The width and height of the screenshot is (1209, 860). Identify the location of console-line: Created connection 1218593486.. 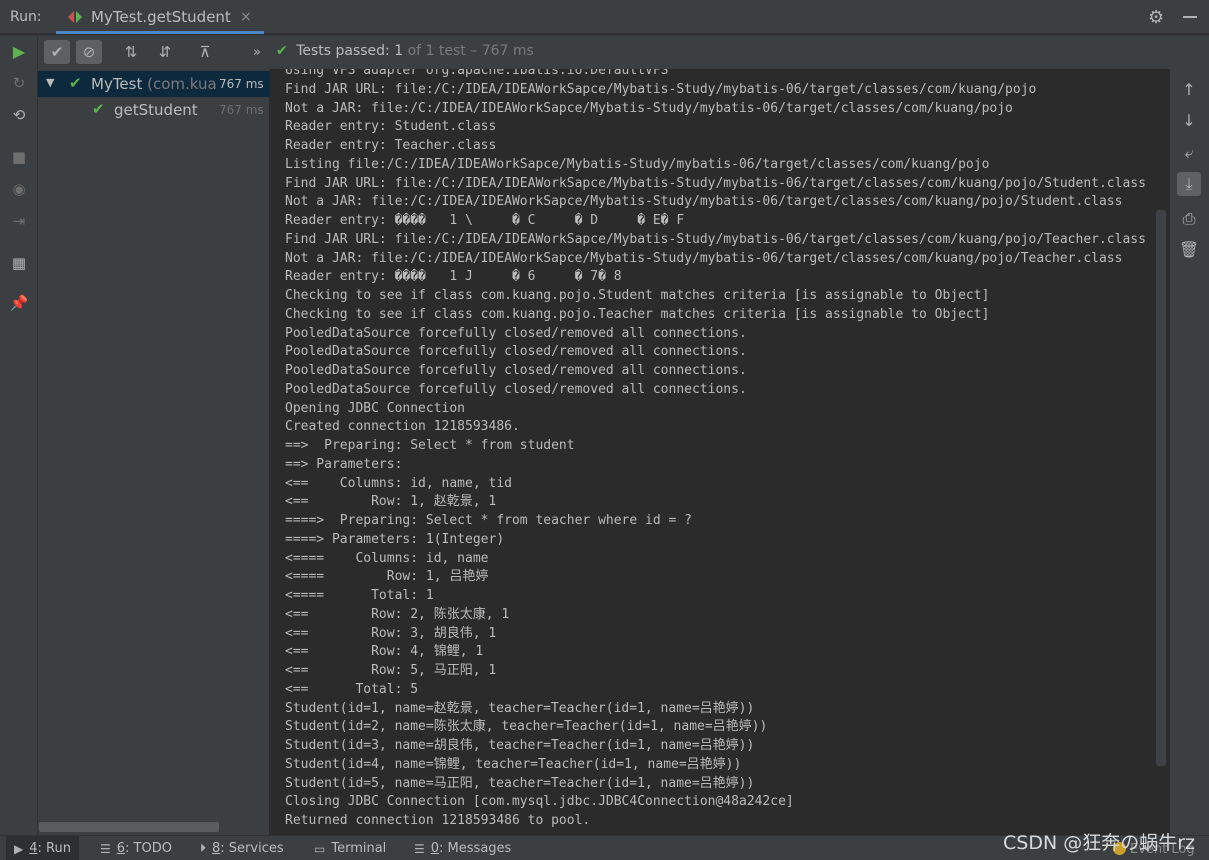
(402, 427).